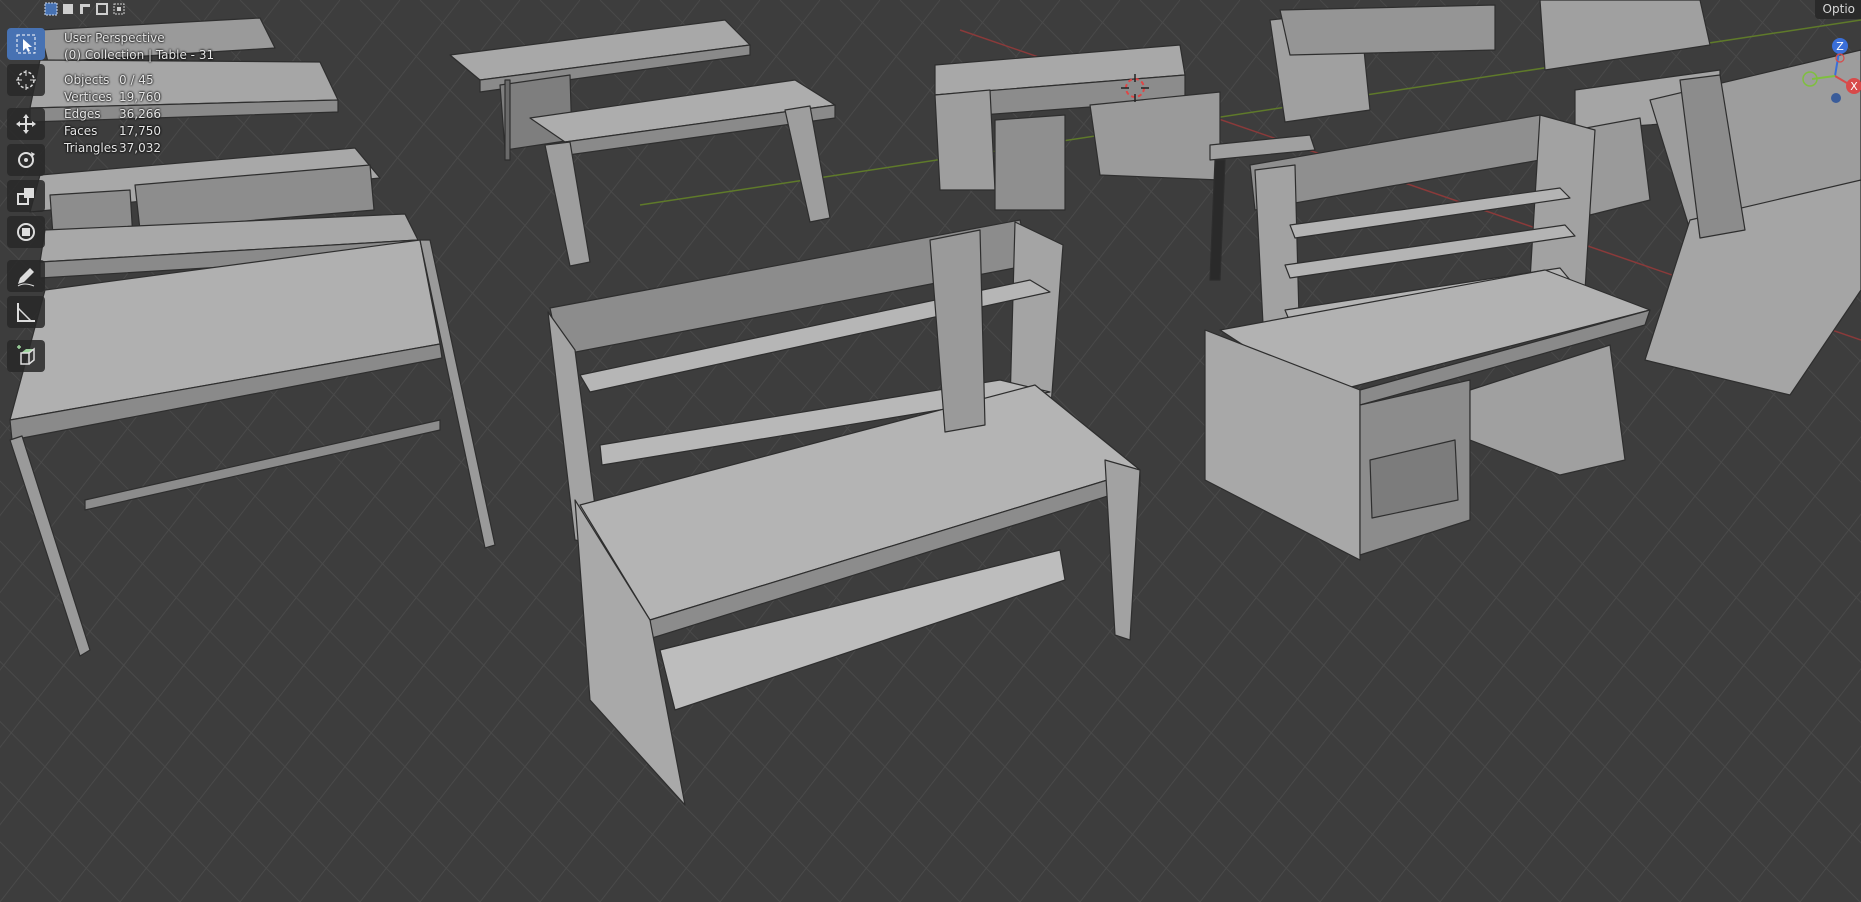 This screenshot has width=1861, height=902. I want to click on stat-value: 17,750, so click(140, 131).